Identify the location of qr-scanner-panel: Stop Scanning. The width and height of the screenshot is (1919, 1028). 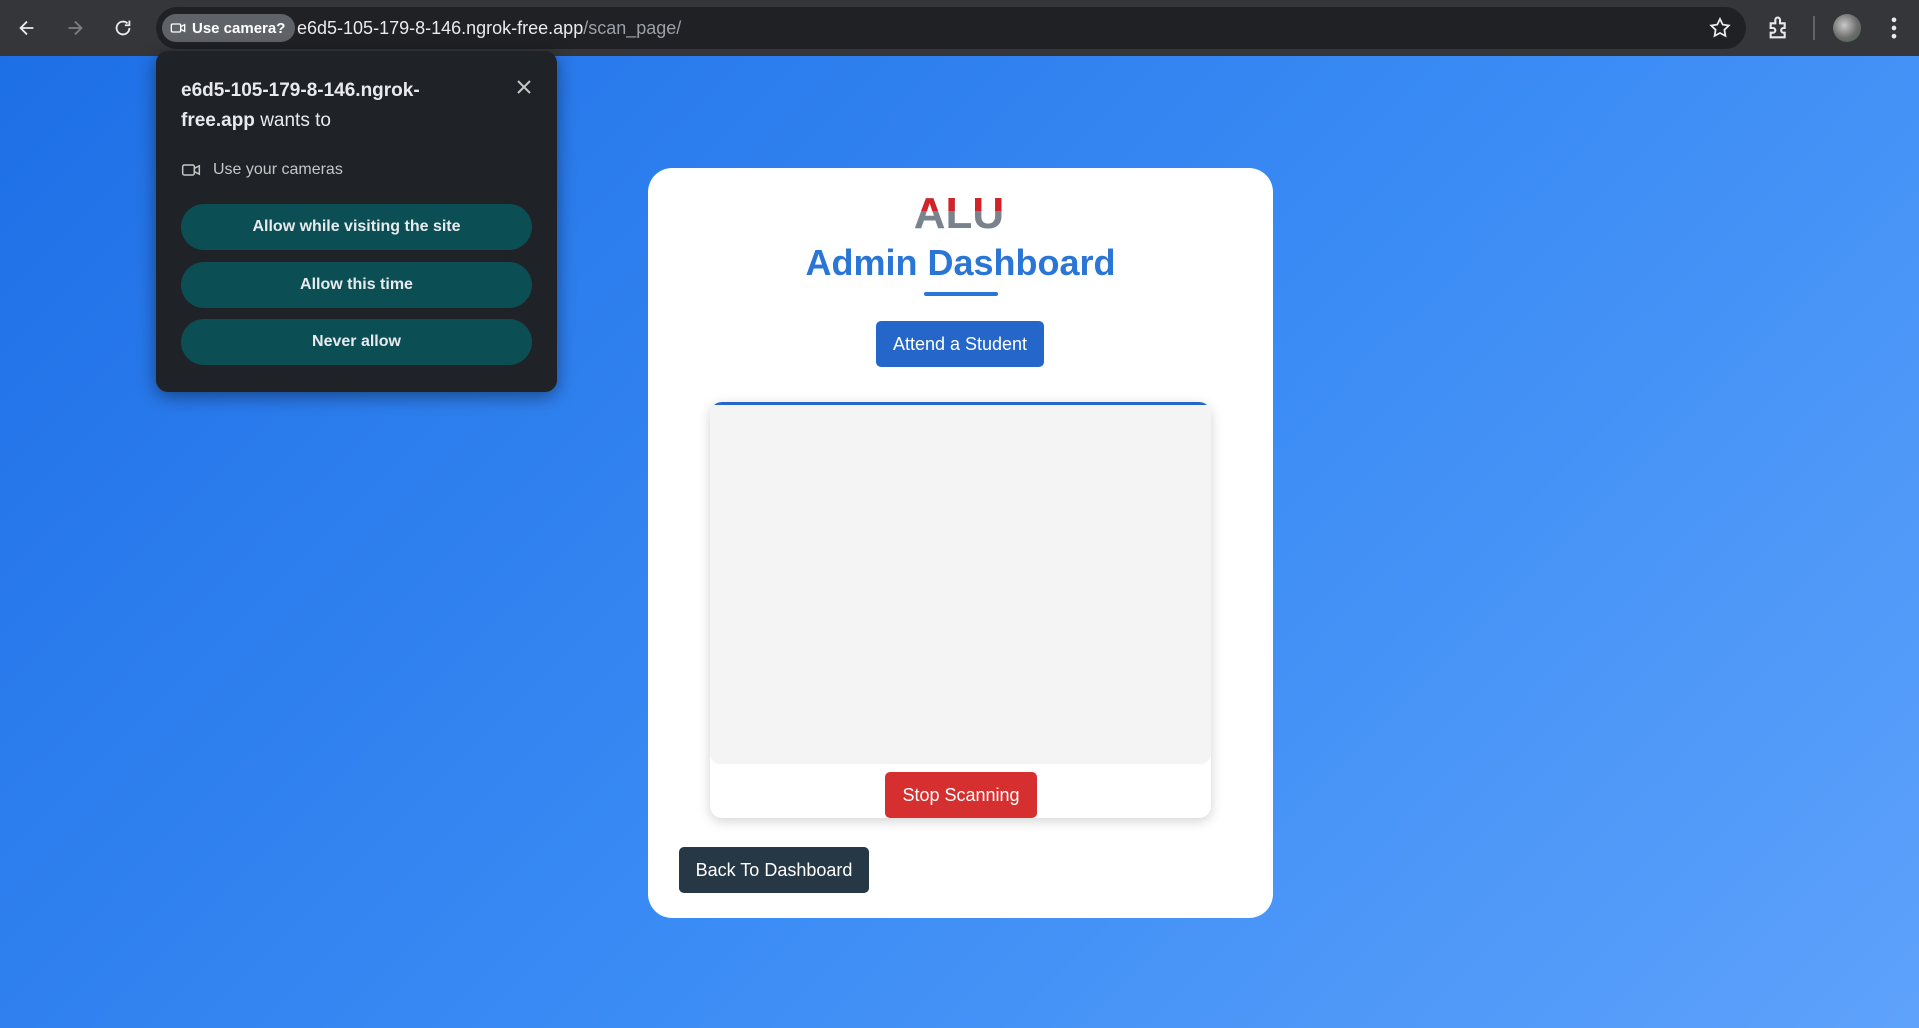
(960, 610).